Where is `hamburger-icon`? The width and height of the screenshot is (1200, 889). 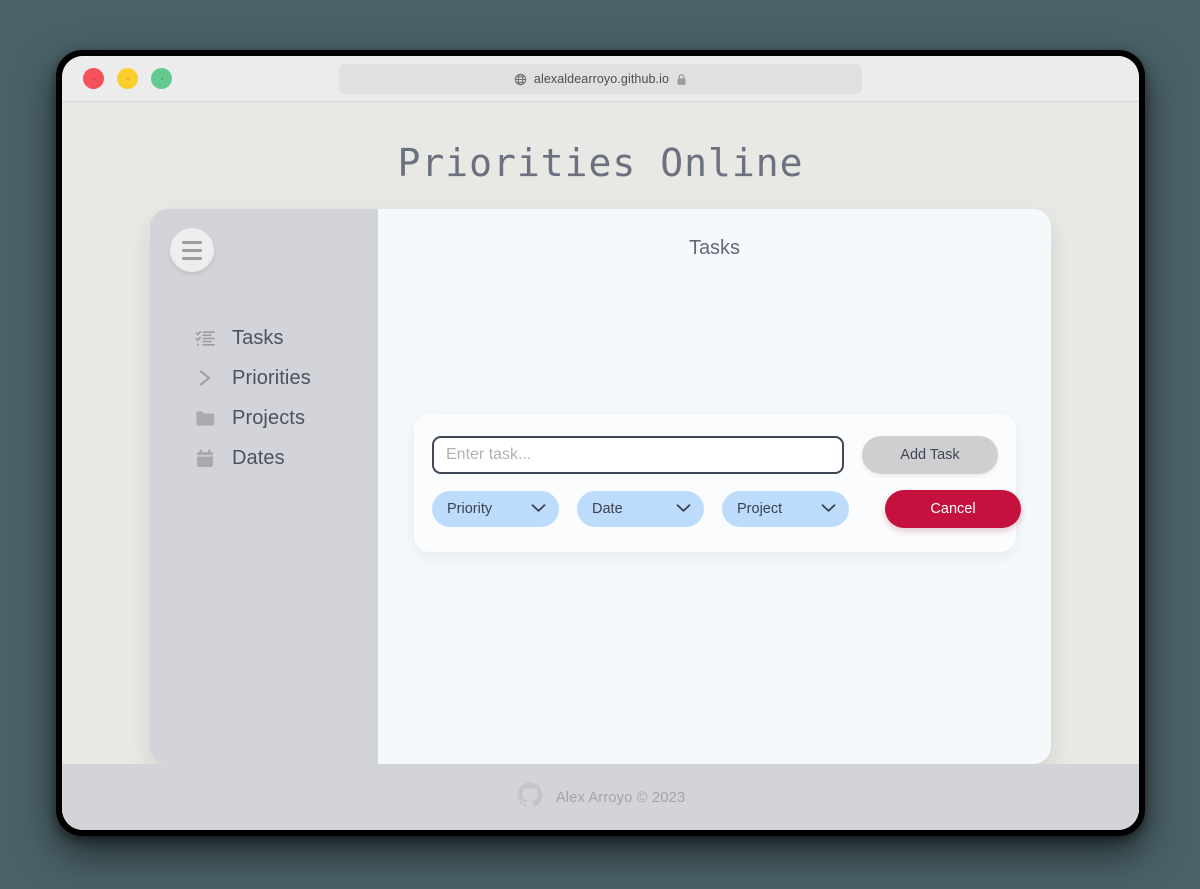
hamburger-icon is located at coordinates (192, 250).